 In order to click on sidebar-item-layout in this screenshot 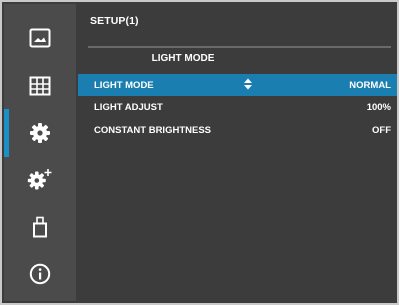, I will do `click(40, 86)`.